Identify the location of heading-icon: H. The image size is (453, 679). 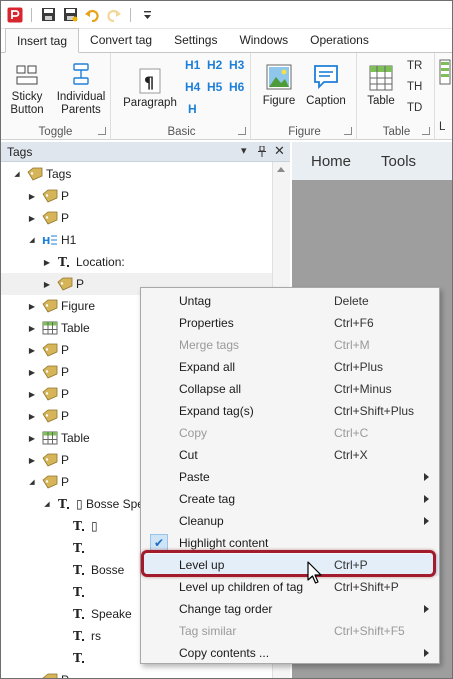
(50, 240).